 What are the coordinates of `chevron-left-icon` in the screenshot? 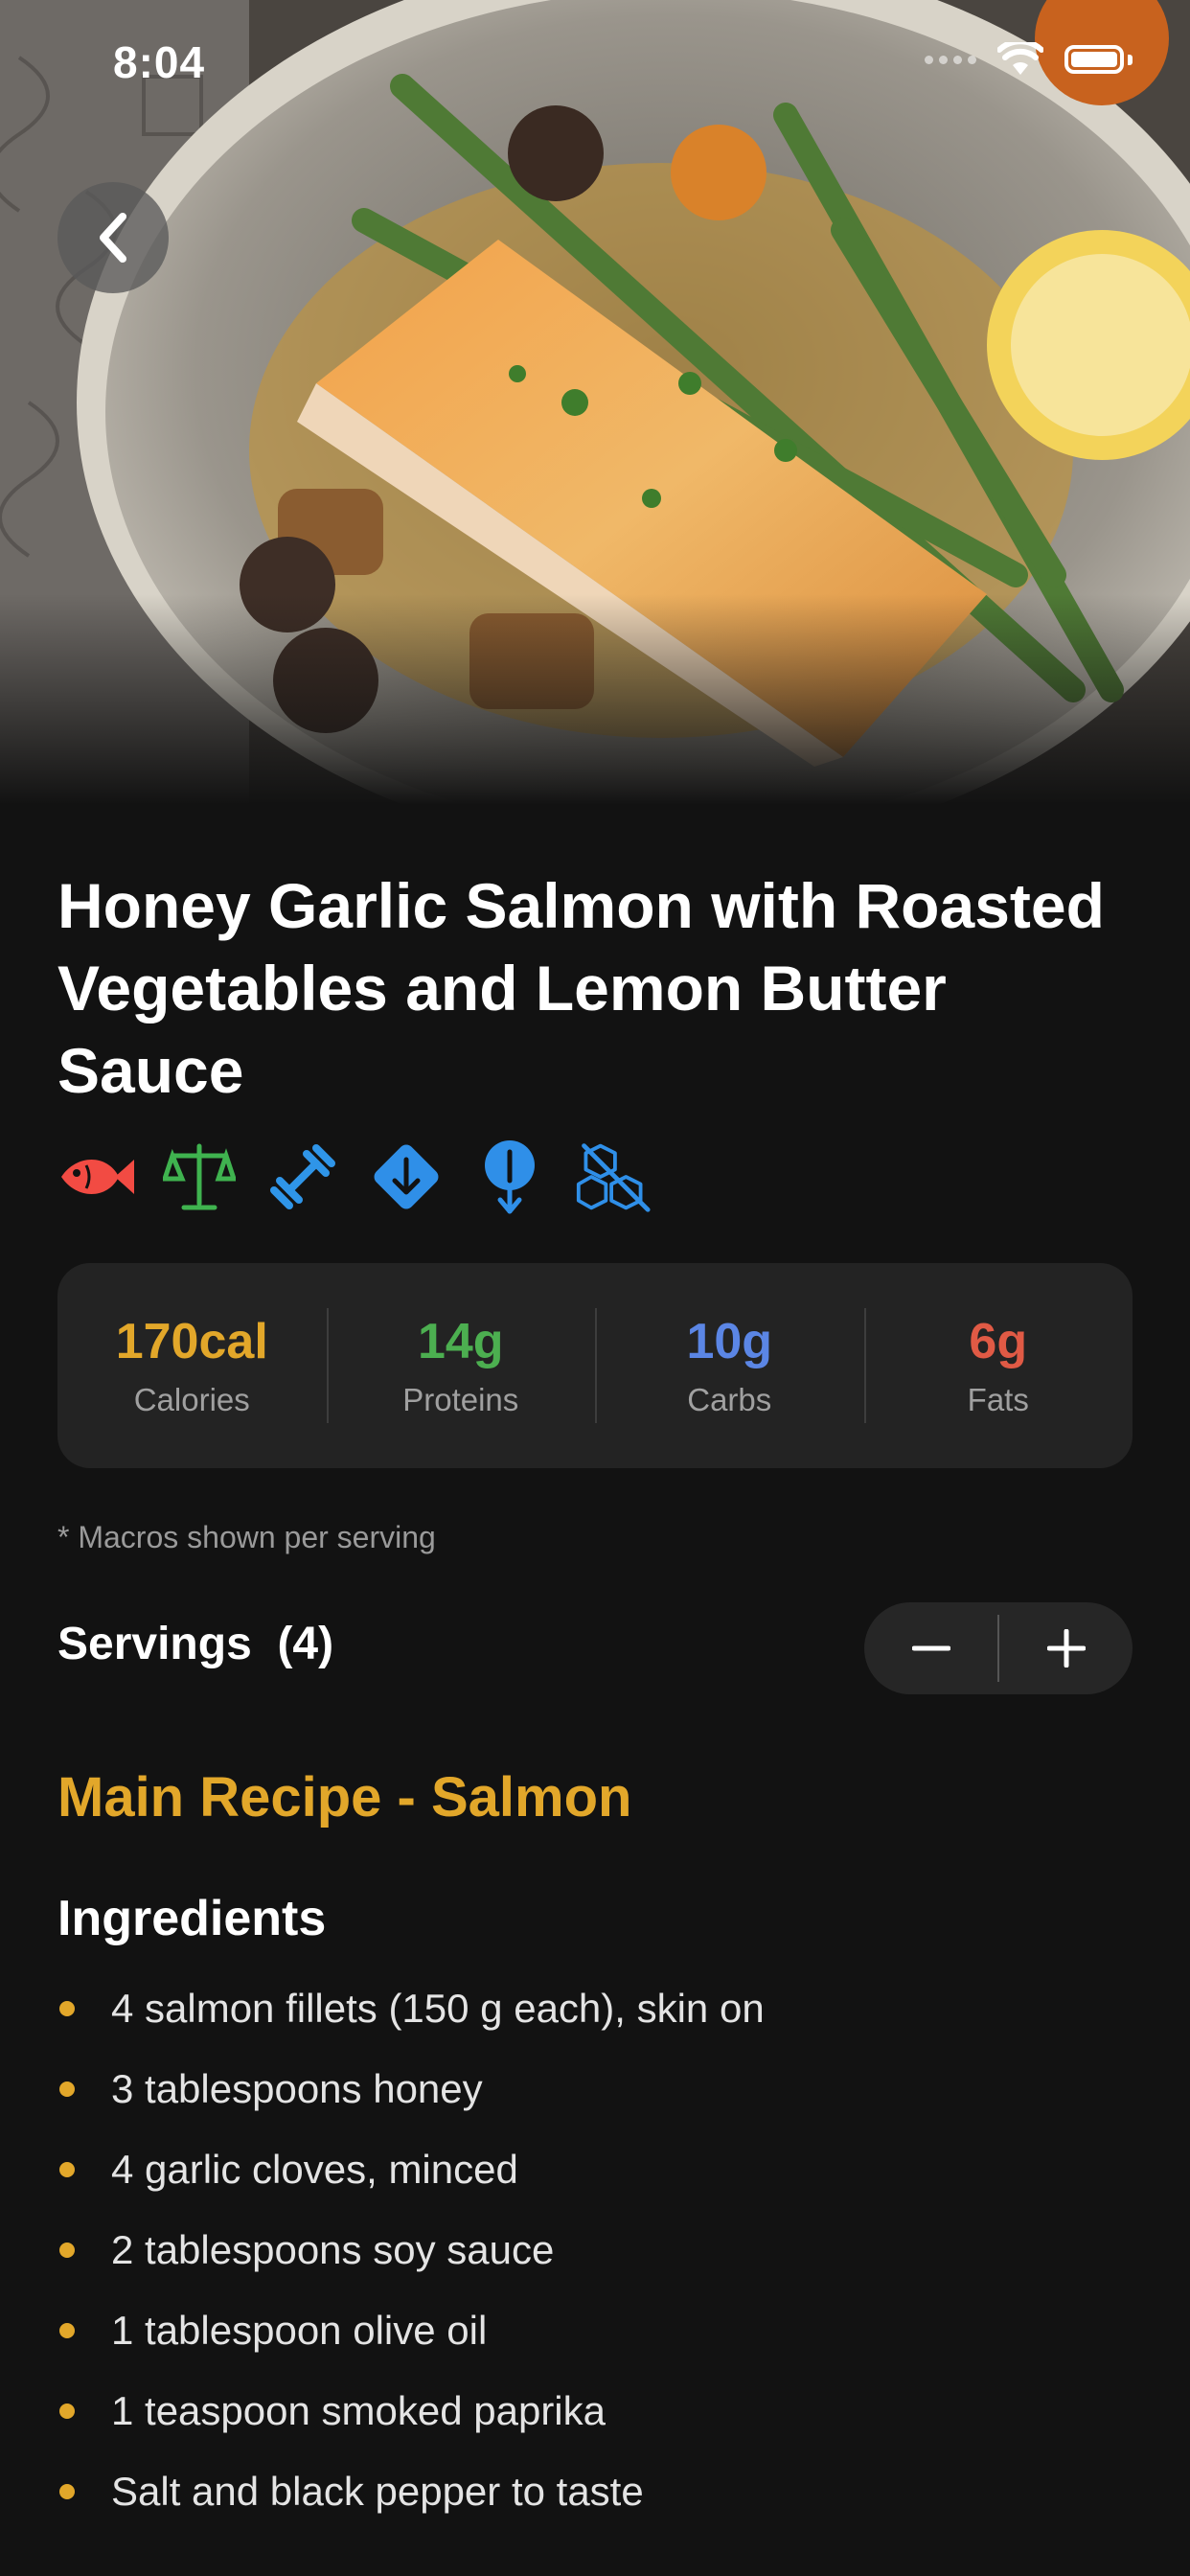 It's located at (113, 238).